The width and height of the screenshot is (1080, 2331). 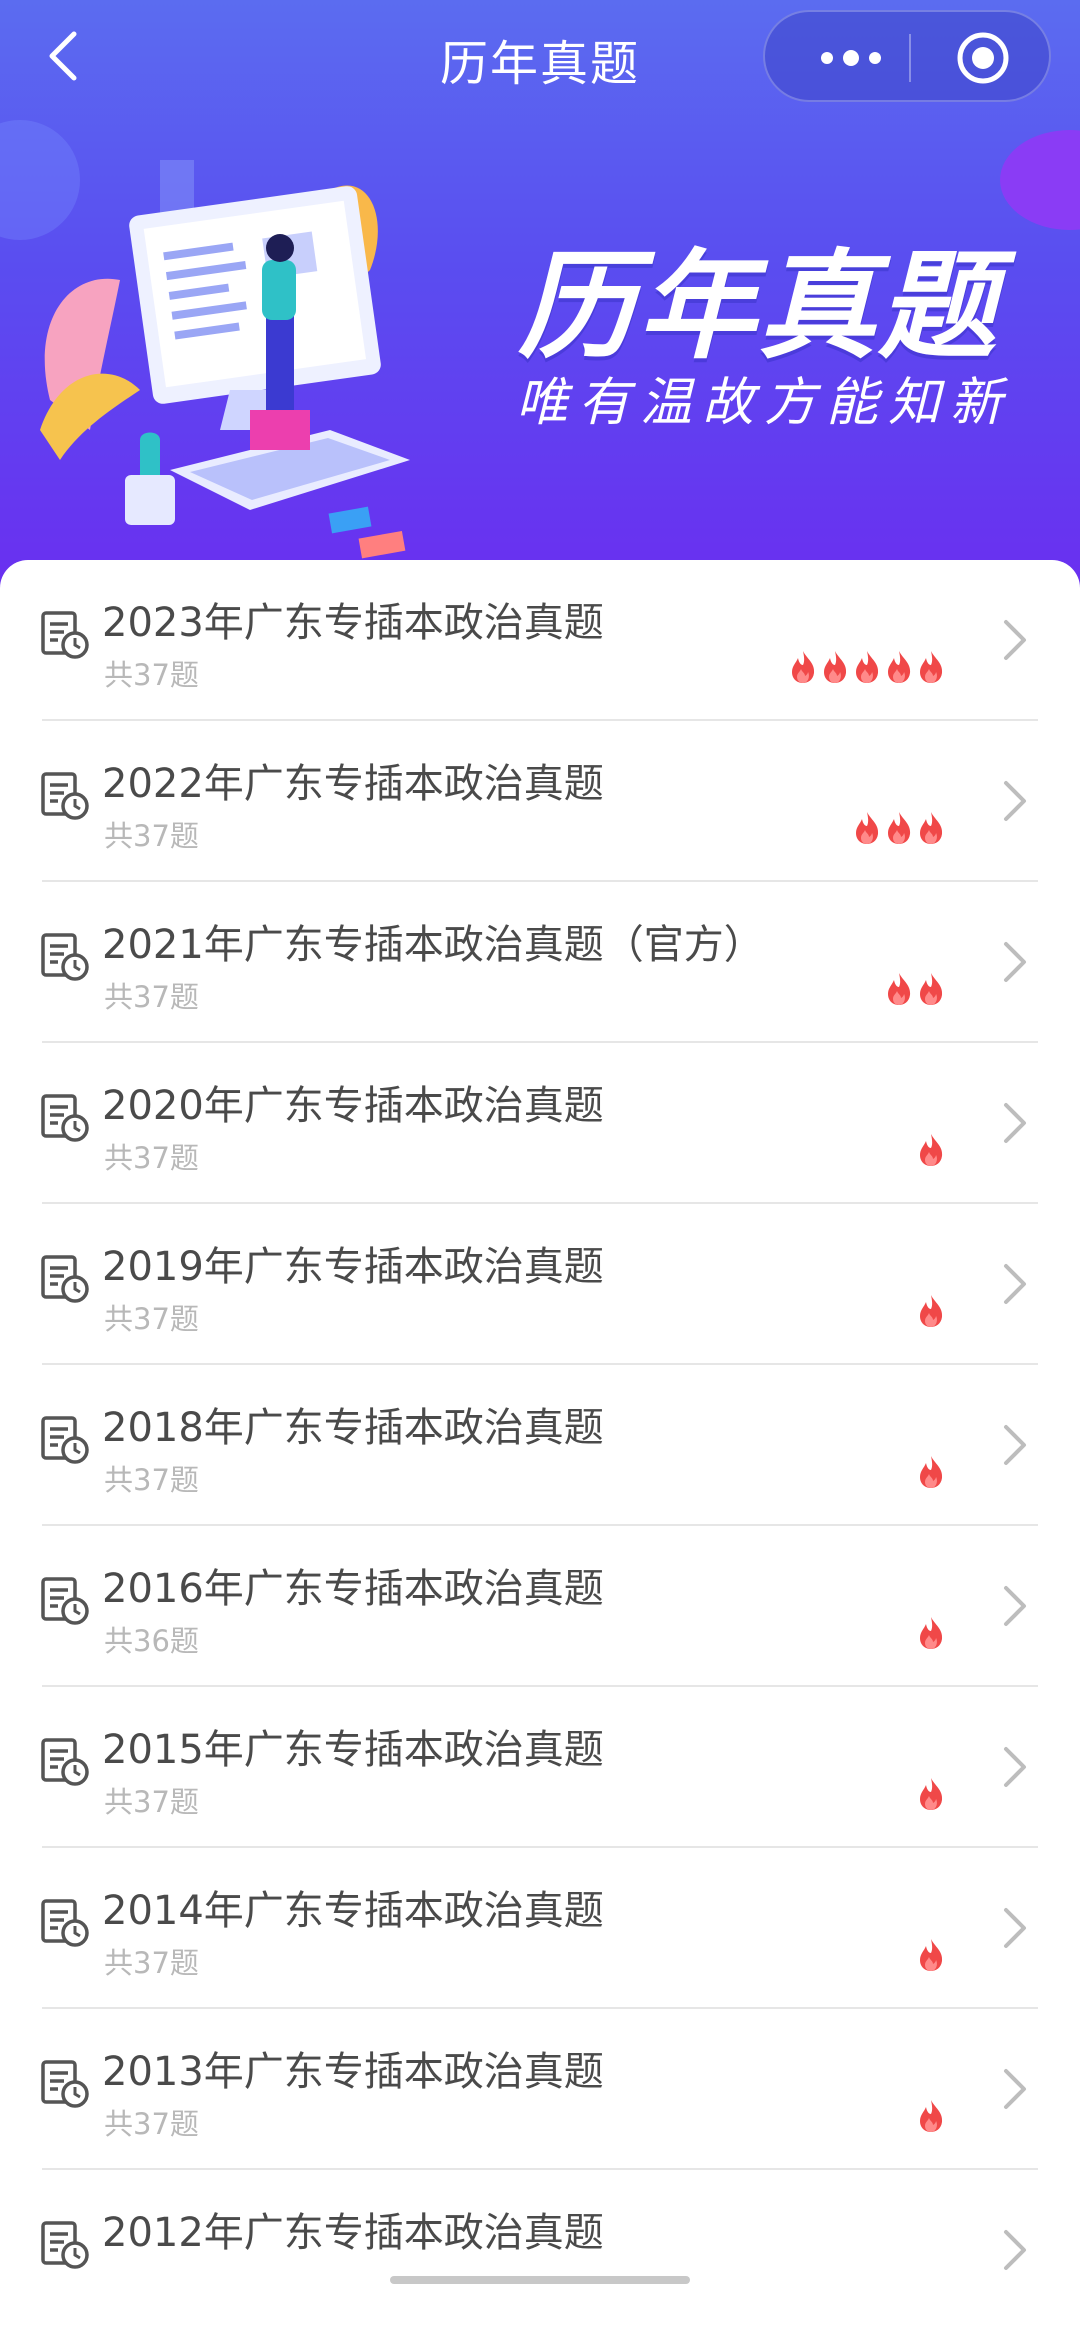 What do you see at coordinates (540, 60) in the screenshot?
I see `nav-bar: 历年真题` at bounding box center [540, 60].